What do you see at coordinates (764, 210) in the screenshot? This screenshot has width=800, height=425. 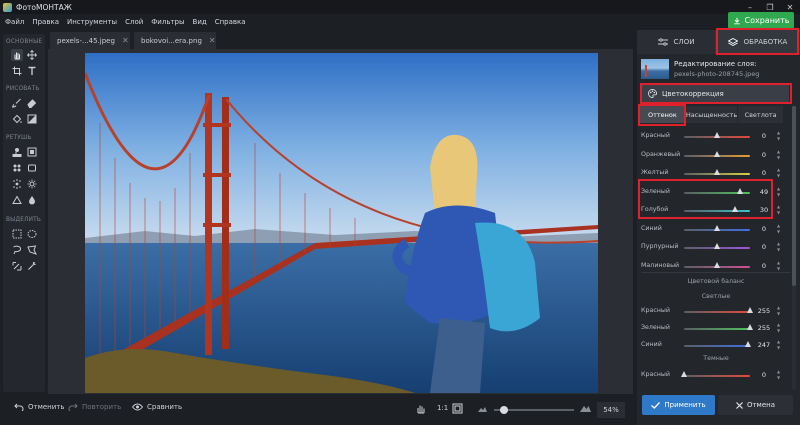 I see `slider-value: 30` at bounding box center [764, 210].